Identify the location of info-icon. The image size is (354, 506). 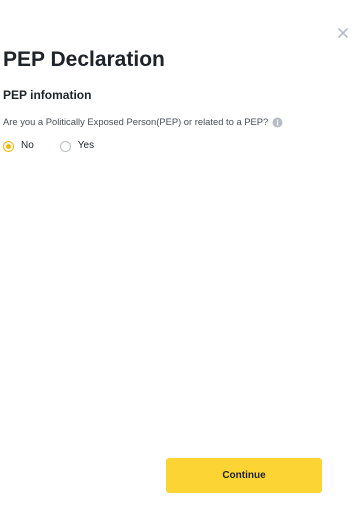
(277, 122).